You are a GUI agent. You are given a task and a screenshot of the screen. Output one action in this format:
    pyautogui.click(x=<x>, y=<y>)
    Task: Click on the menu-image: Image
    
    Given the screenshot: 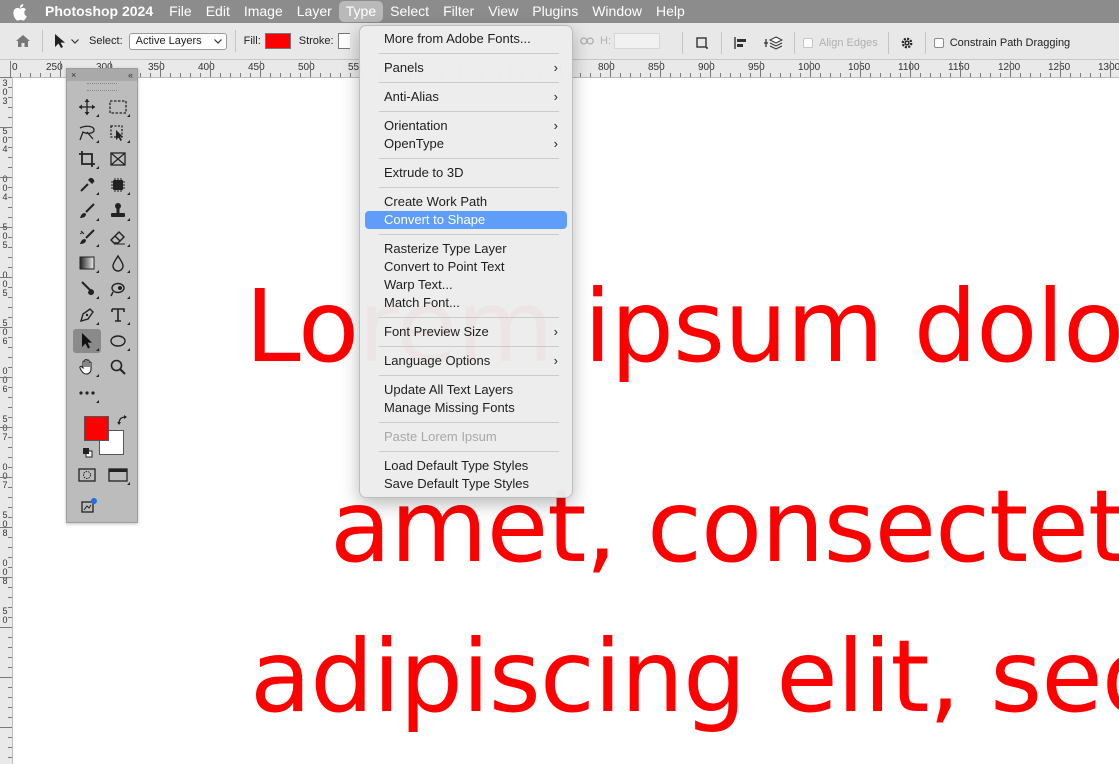 What is the action you would take?
    pyautogui.click(x=263, y=11)
    